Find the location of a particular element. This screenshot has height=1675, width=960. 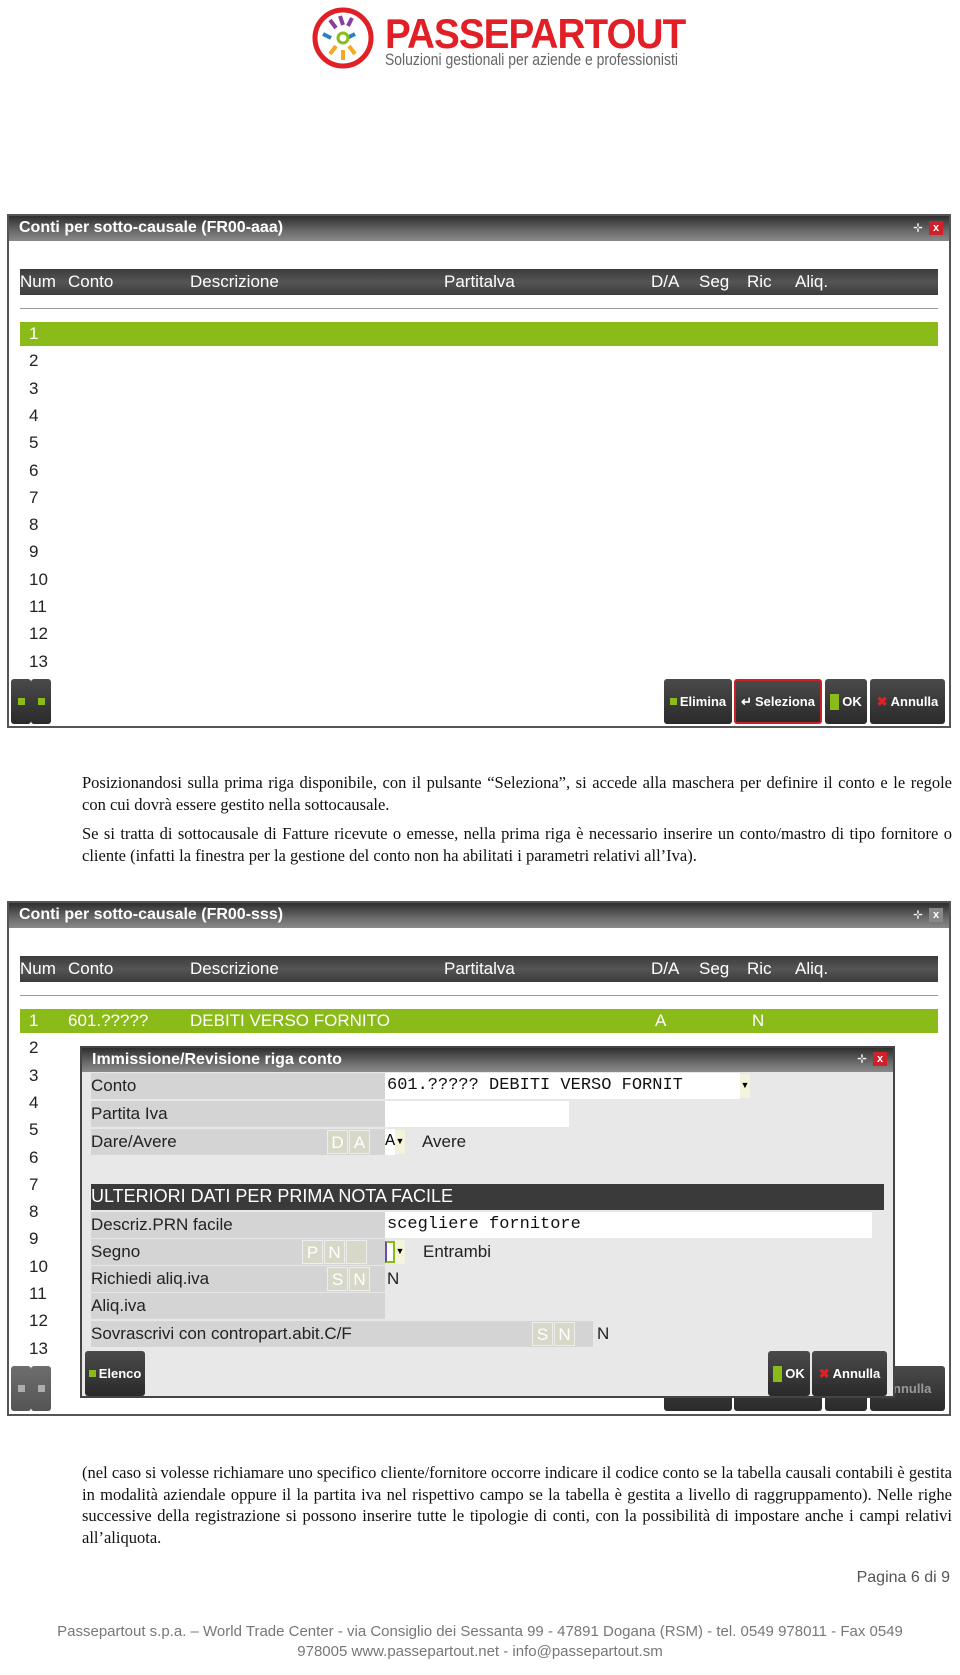

row-number: 12 is located at coordinates (38, 1321).